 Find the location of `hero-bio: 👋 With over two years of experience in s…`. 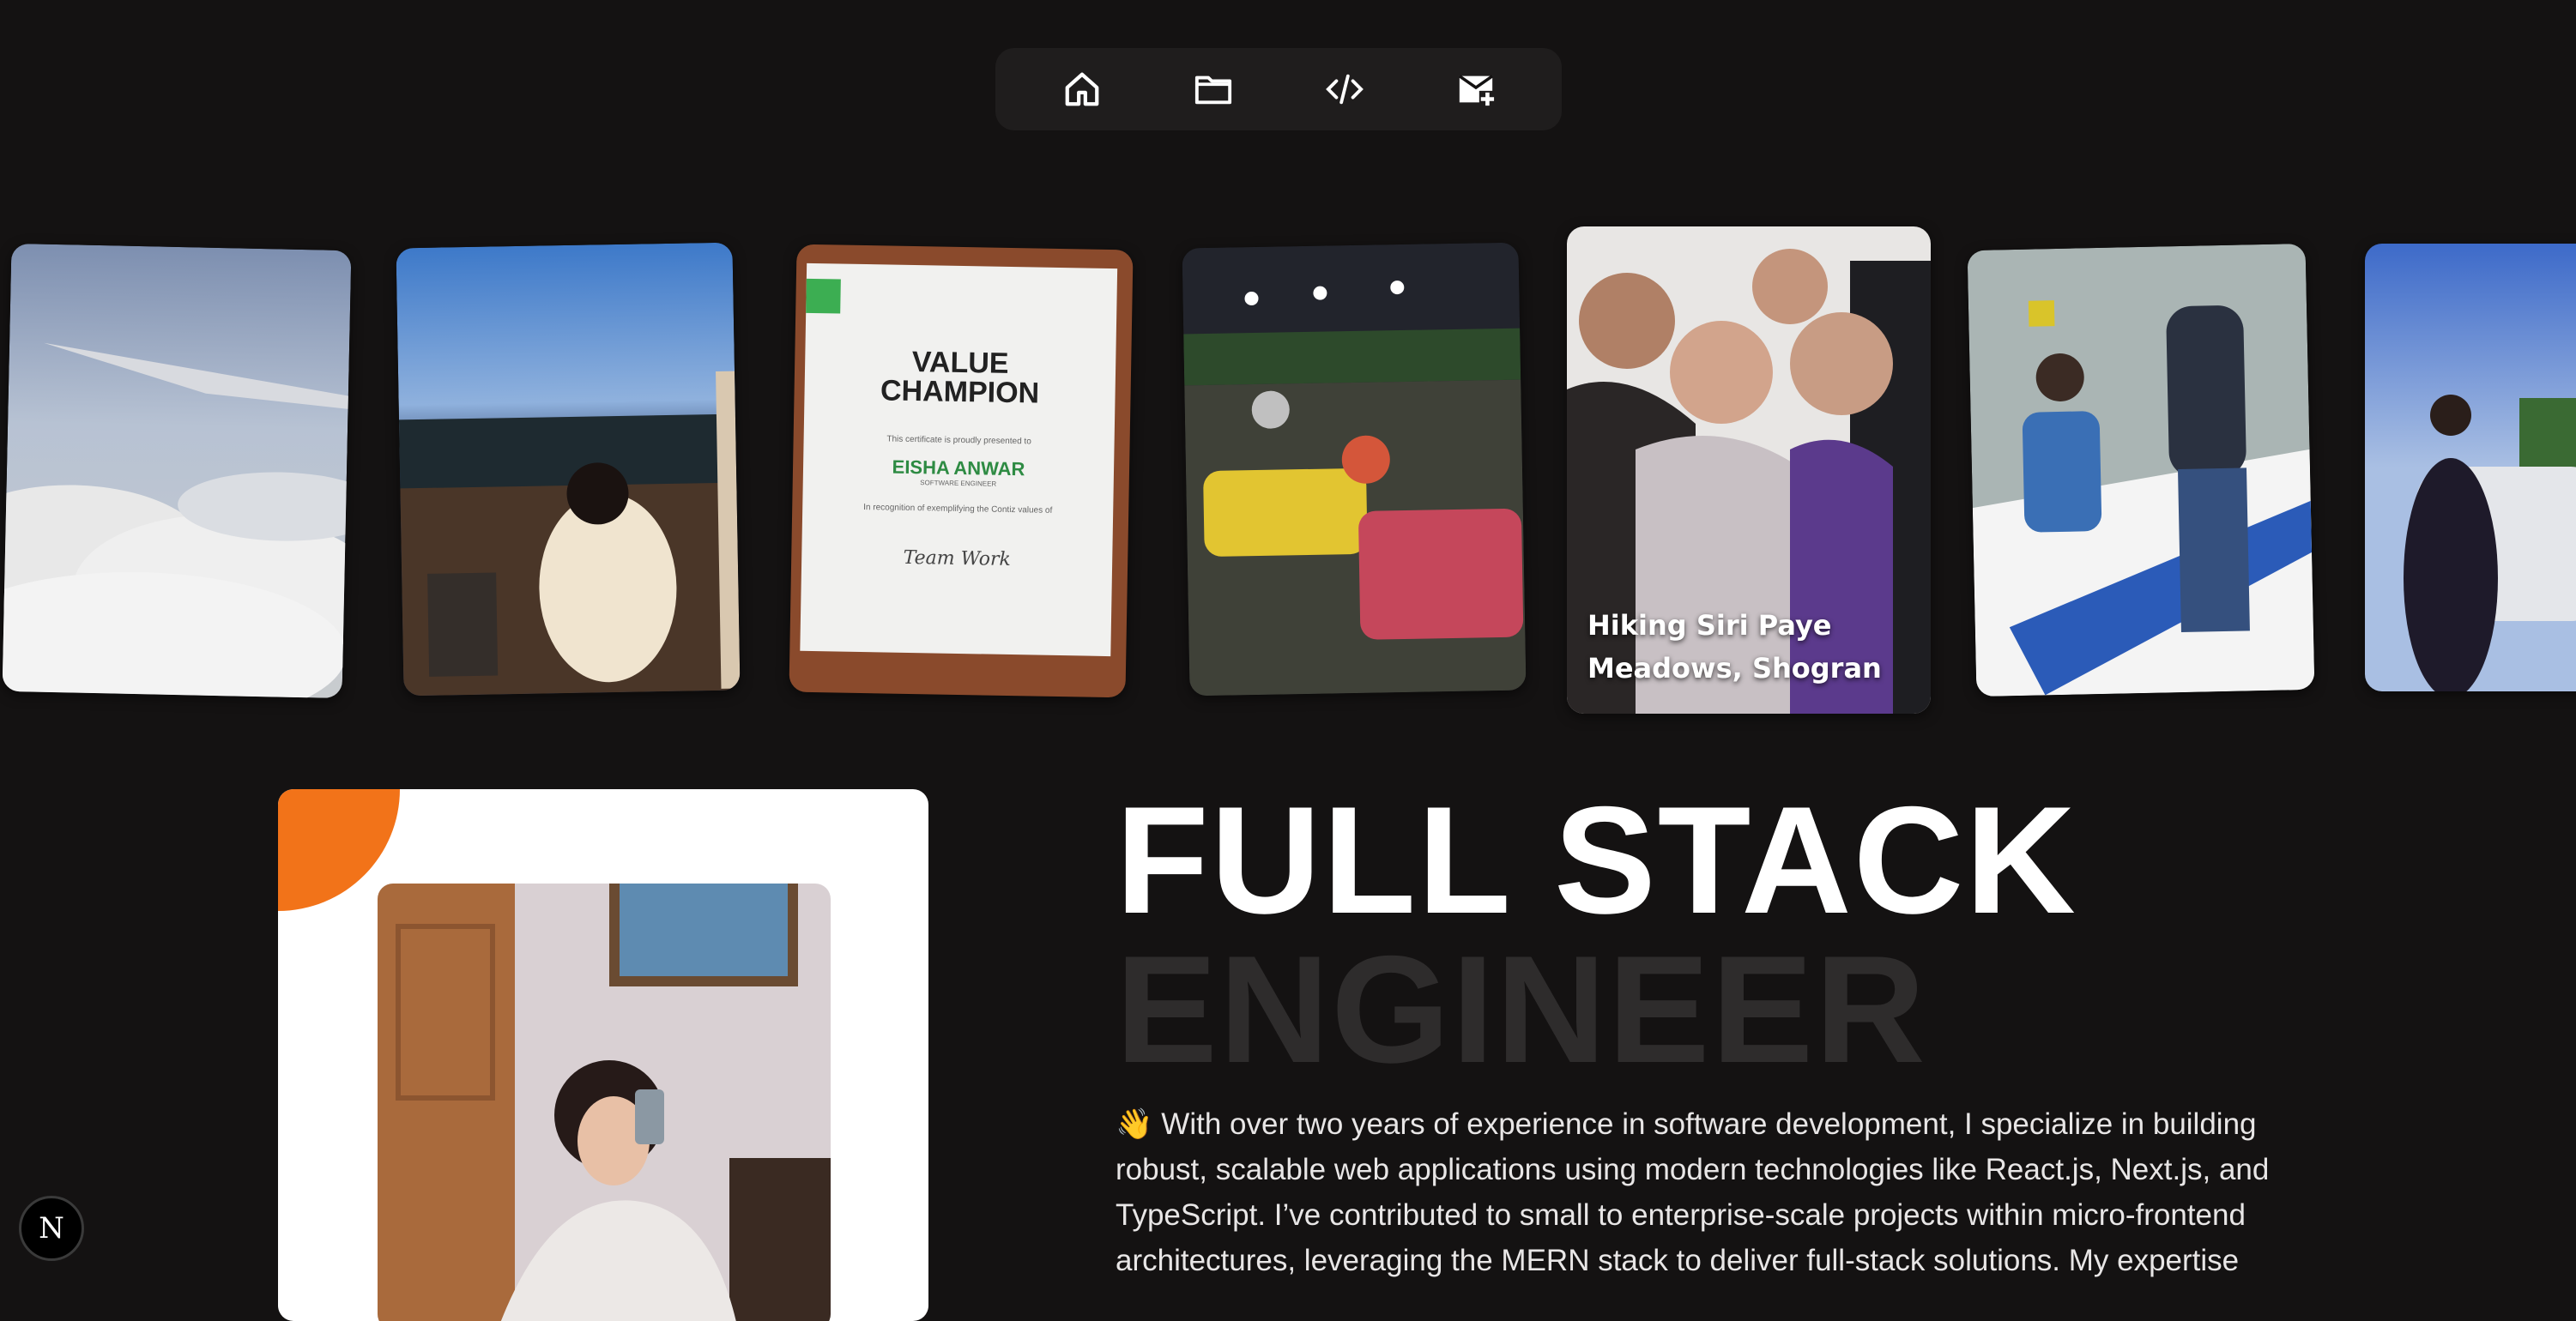

hero-bio: 👋 With over two years of experience in s… is located at coordinates (1693, 1192).